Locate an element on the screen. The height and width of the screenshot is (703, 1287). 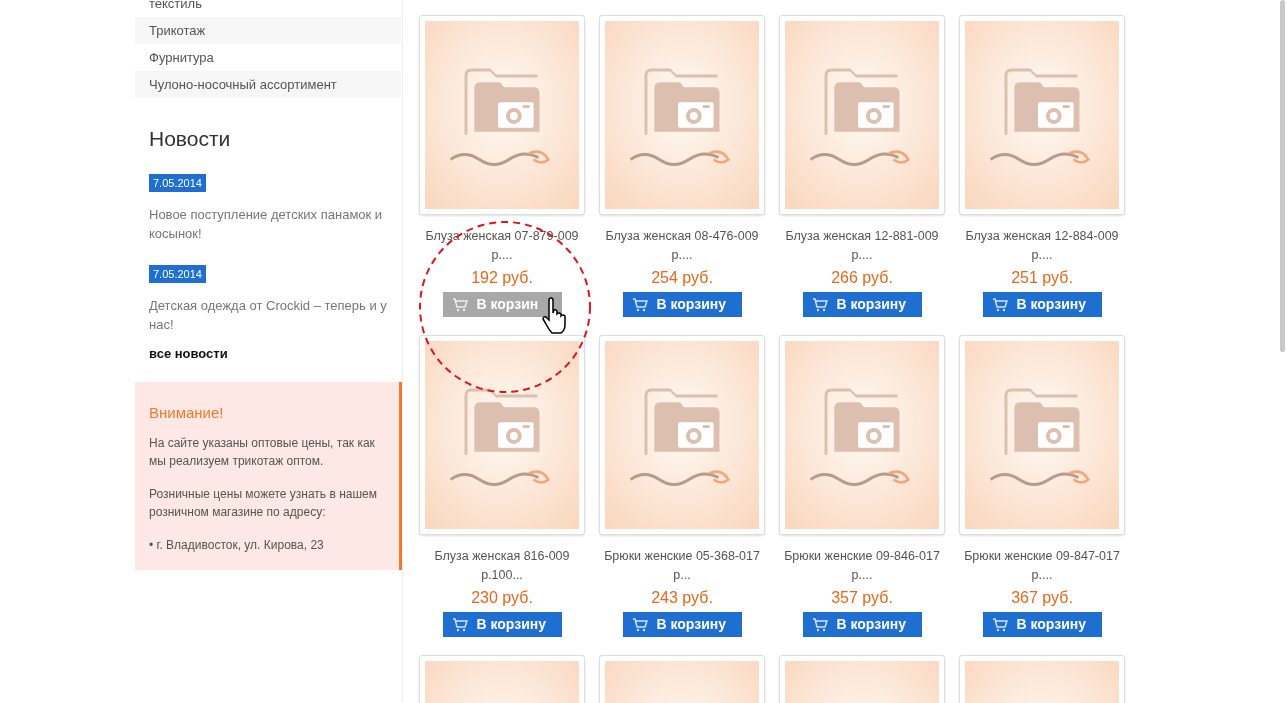
notice-text: • г. Владивосток, ул. Кирова, 23 is located at coordinates (237, 545).